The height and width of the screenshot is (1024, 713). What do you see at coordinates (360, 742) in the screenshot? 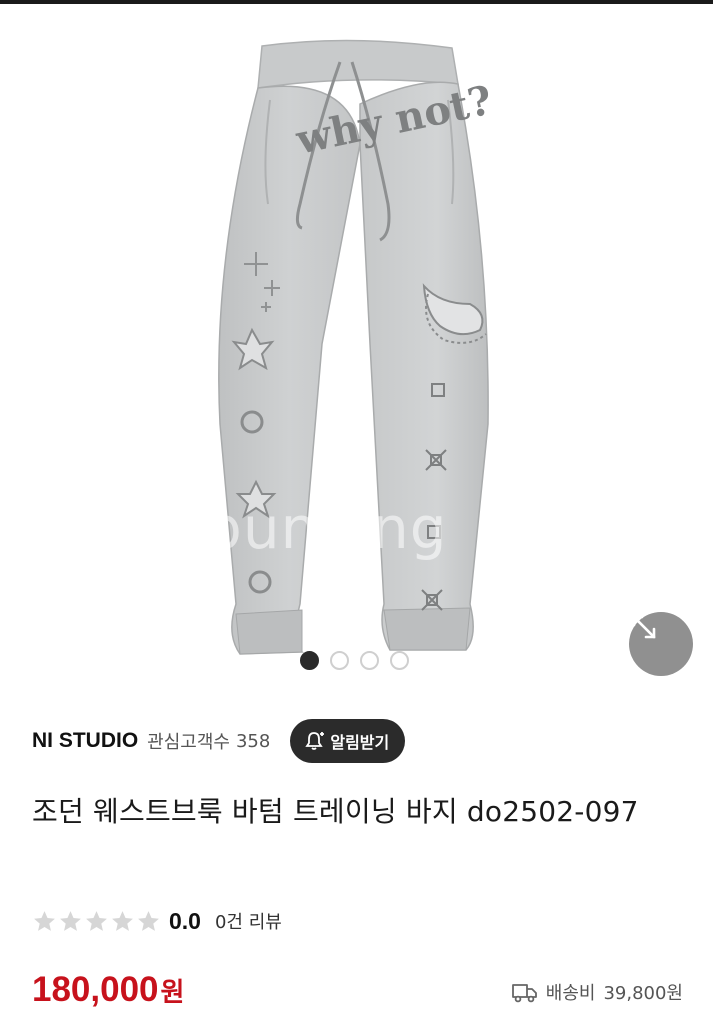
I see `alert-button-label: 알림받기` at bounding box center [360, 742].